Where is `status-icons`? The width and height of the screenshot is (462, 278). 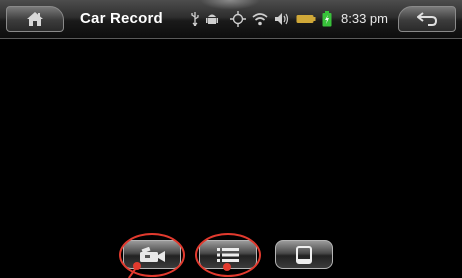 status-icons is located at coordinates (261, 19).